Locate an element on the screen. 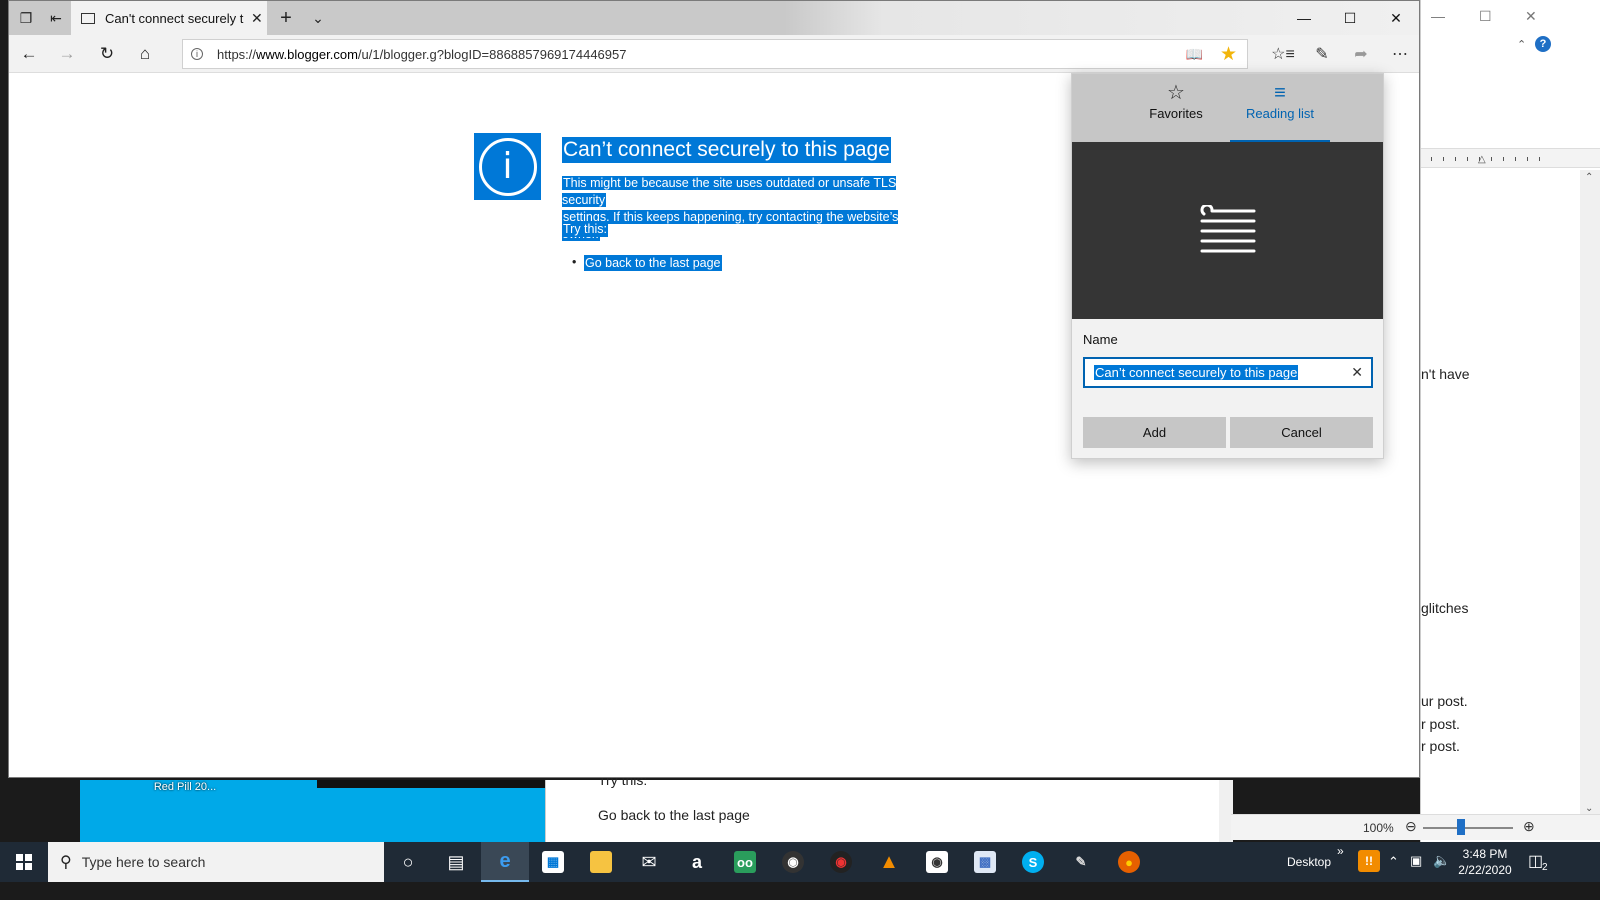 This screenshot has height=900, width=1600. cortana-icon: ○ is located at coordinates (408, 862).